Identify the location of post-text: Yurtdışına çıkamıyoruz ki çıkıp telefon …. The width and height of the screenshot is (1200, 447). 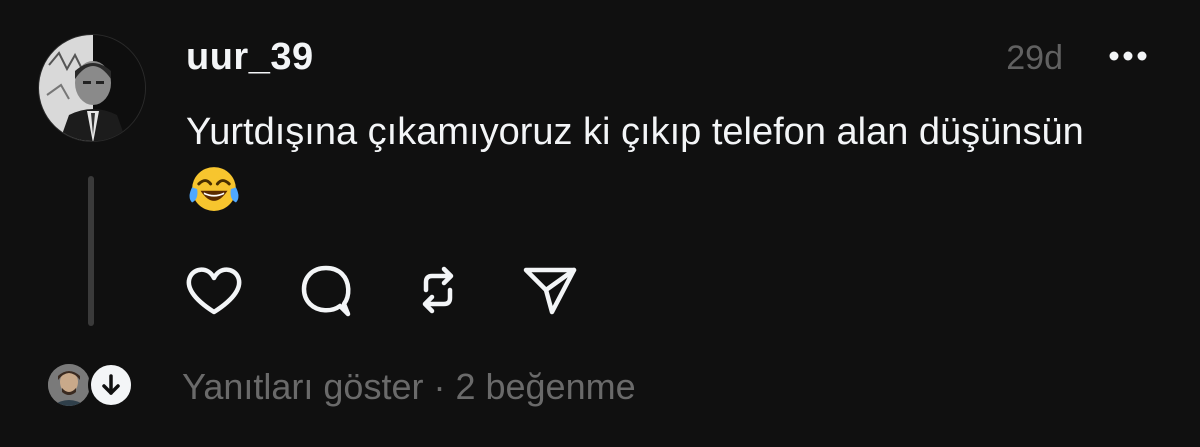
(635, 132).